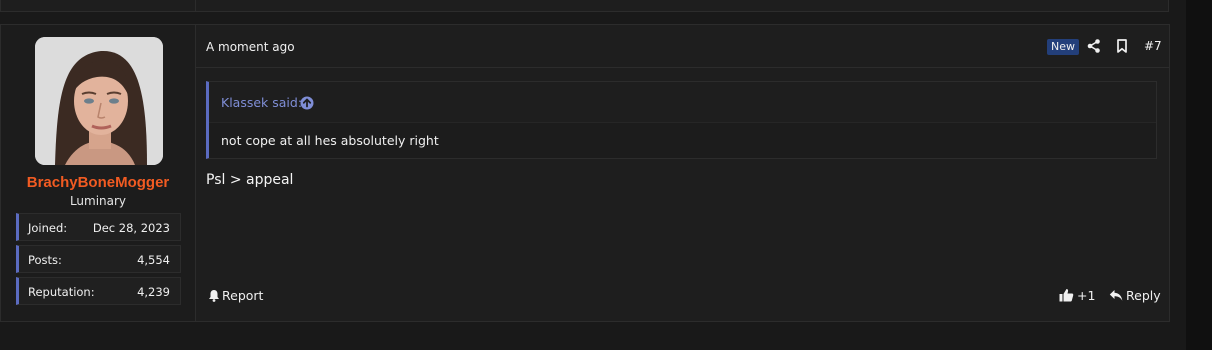 This screenshot has height=350, width=1212. What do you see at coordinates (1066, 295) in the screenshot?
I see `thumbs-up-icon` at bounding box center [1066, 295].